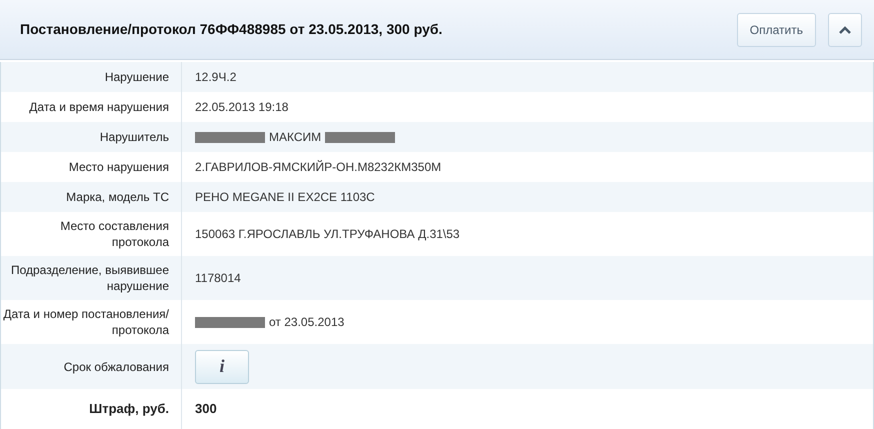 This screenshot has height=429, width=874. I want to click on collapse-button, so click(845, 29).